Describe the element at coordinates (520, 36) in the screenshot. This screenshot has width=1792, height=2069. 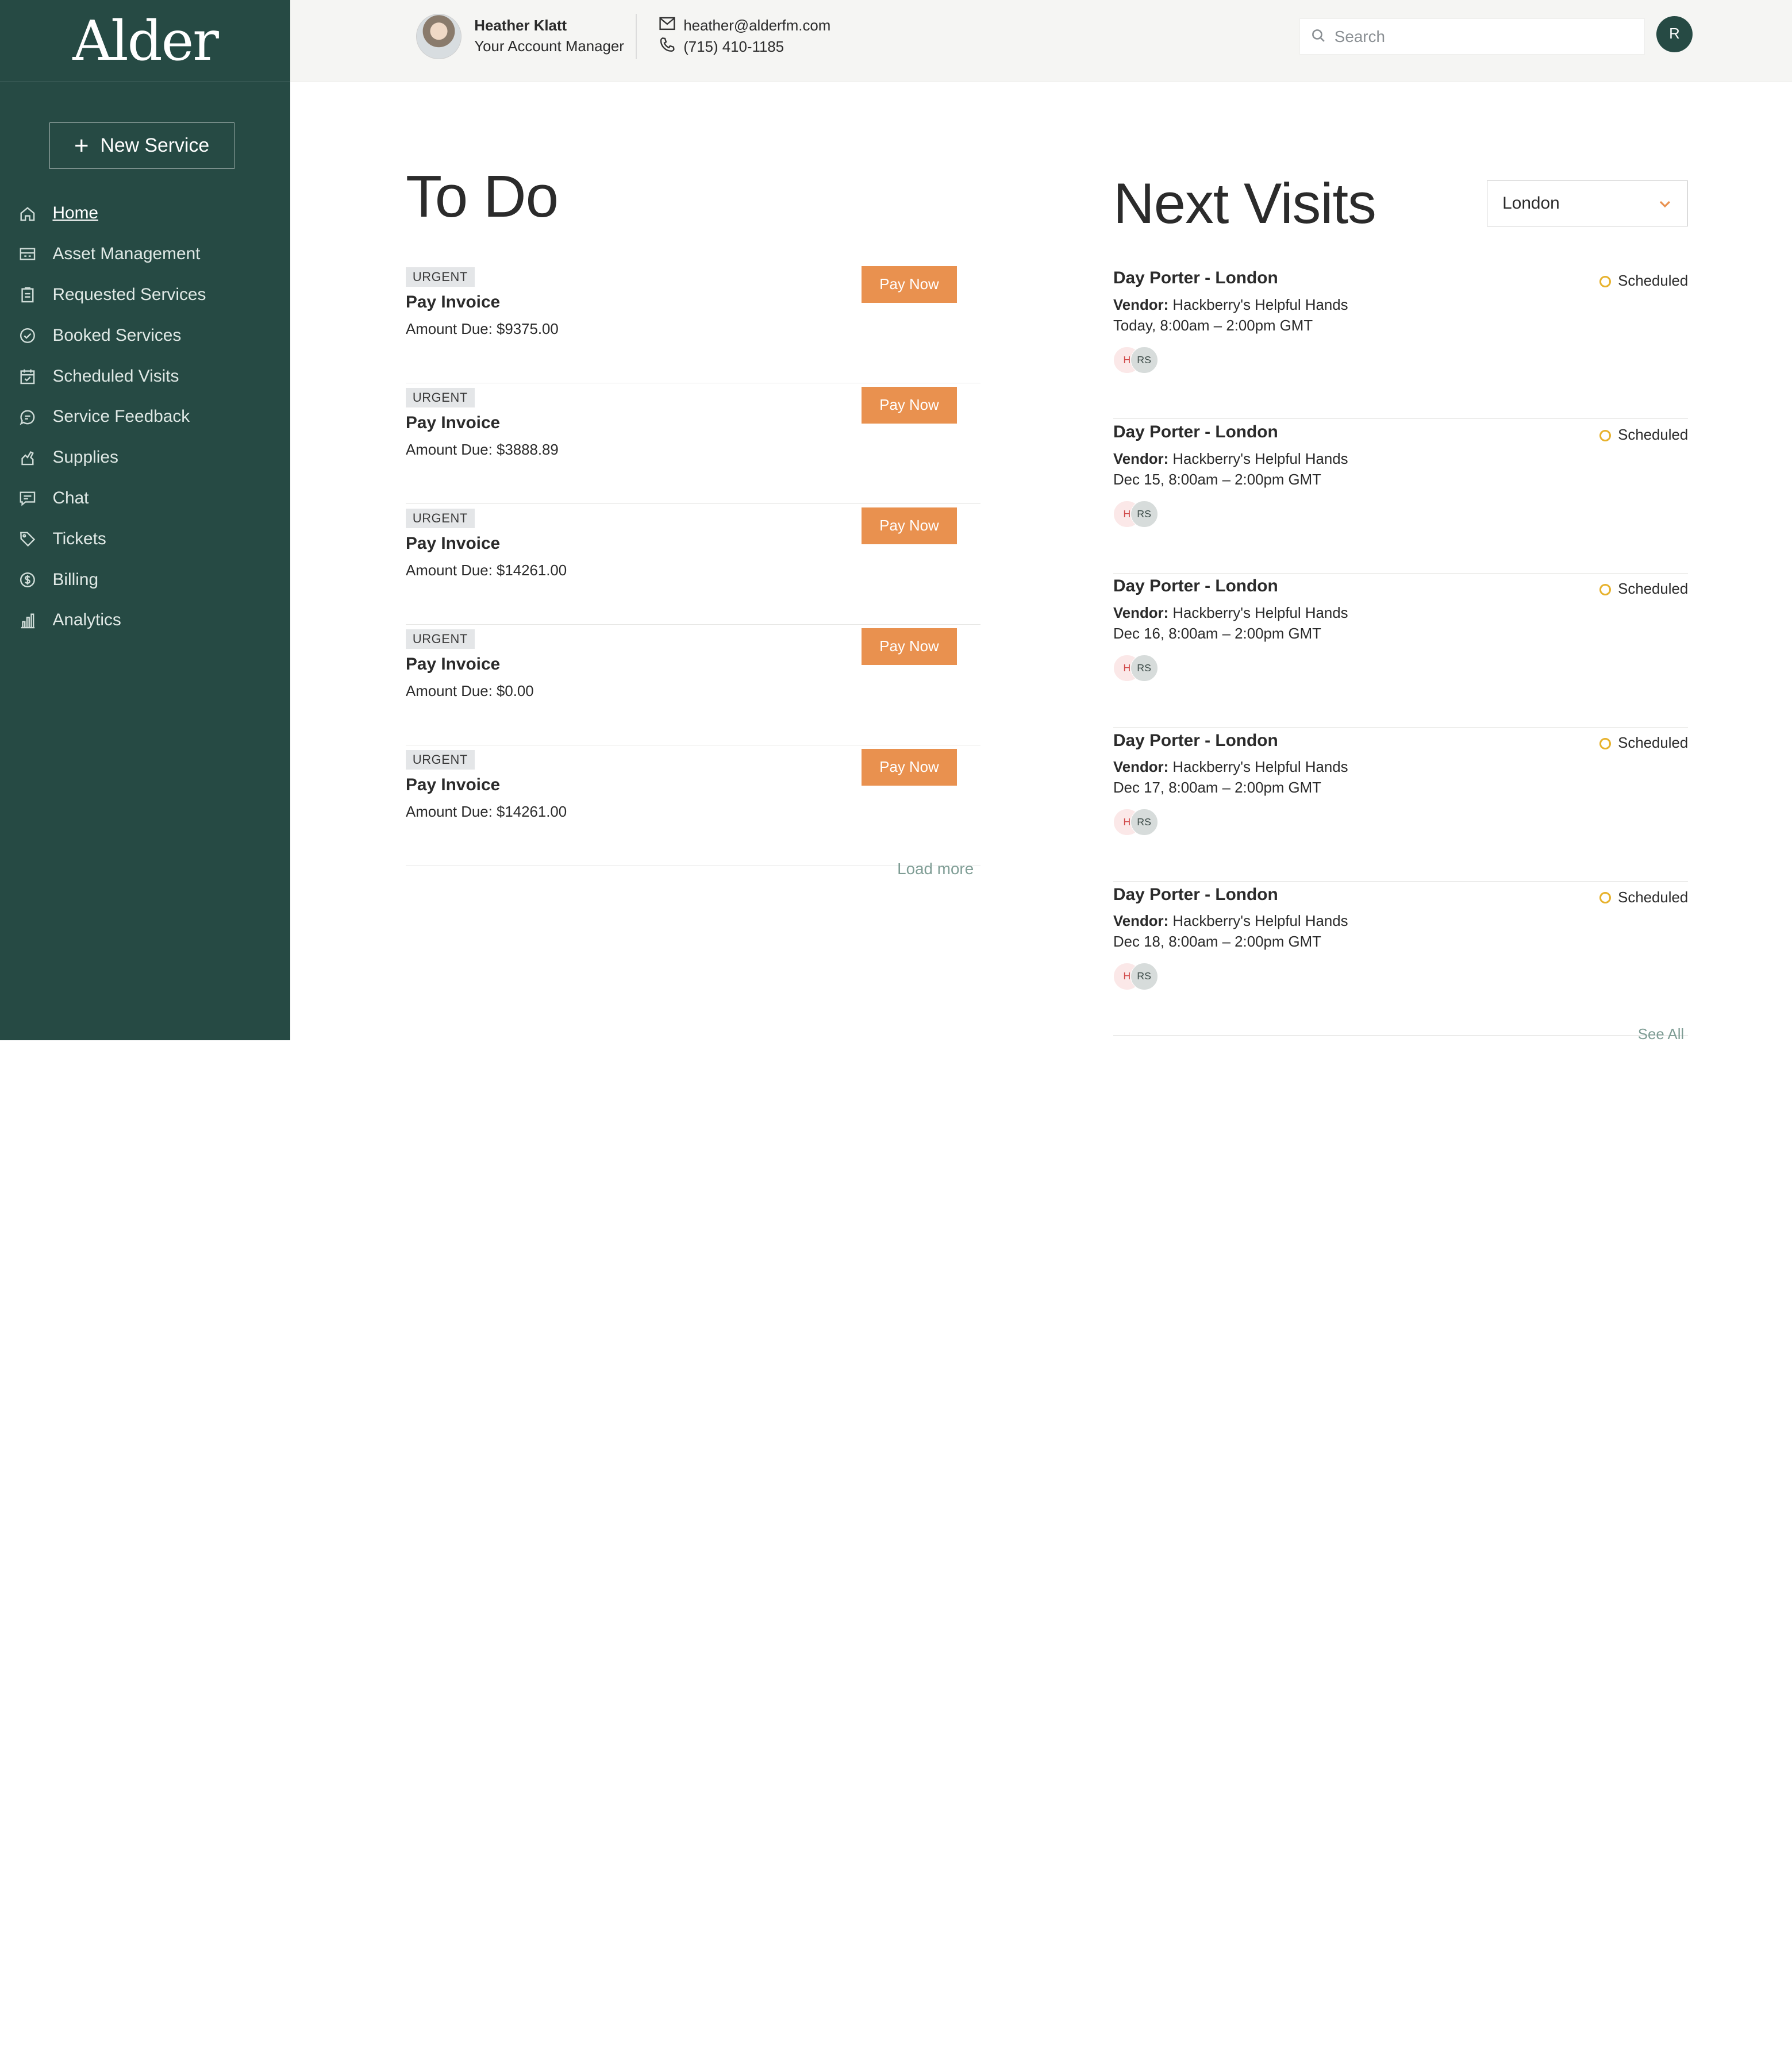
I see `account-manager: Heather Klatt Your Account Manager` at that location.